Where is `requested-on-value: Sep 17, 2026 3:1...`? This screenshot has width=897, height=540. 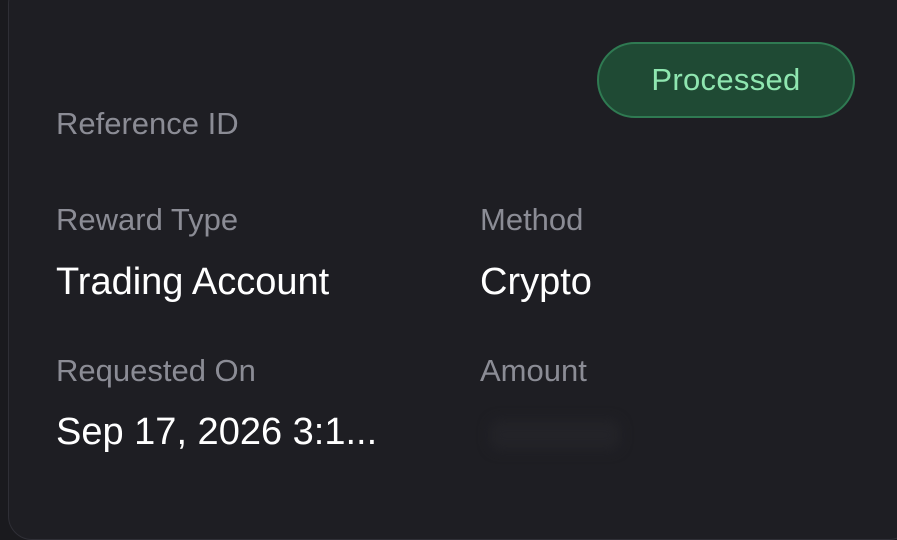 requested-on-value: Sep 17, 2026 3:1... is located at coordinates (217, 432).